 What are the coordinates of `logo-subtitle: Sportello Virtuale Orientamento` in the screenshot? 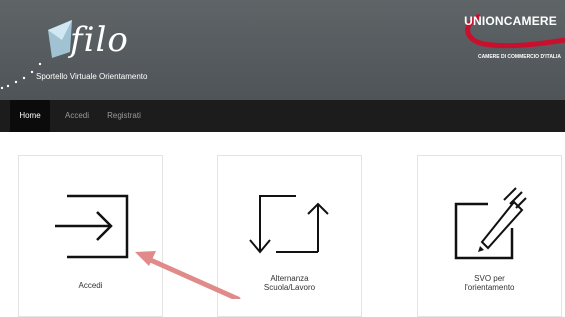 It's located at (92, 76).